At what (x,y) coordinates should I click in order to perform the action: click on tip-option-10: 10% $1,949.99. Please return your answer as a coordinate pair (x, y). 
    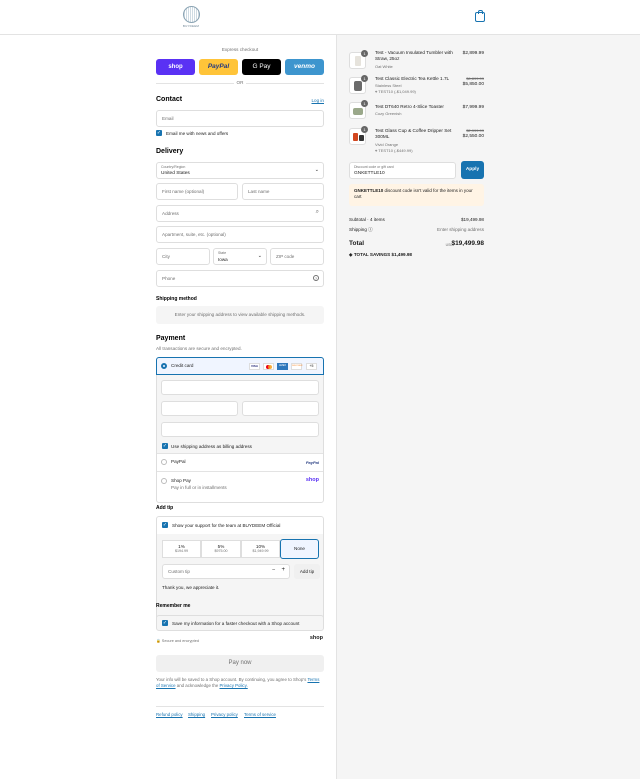
    Looking at the image, I should click on (260, 549).